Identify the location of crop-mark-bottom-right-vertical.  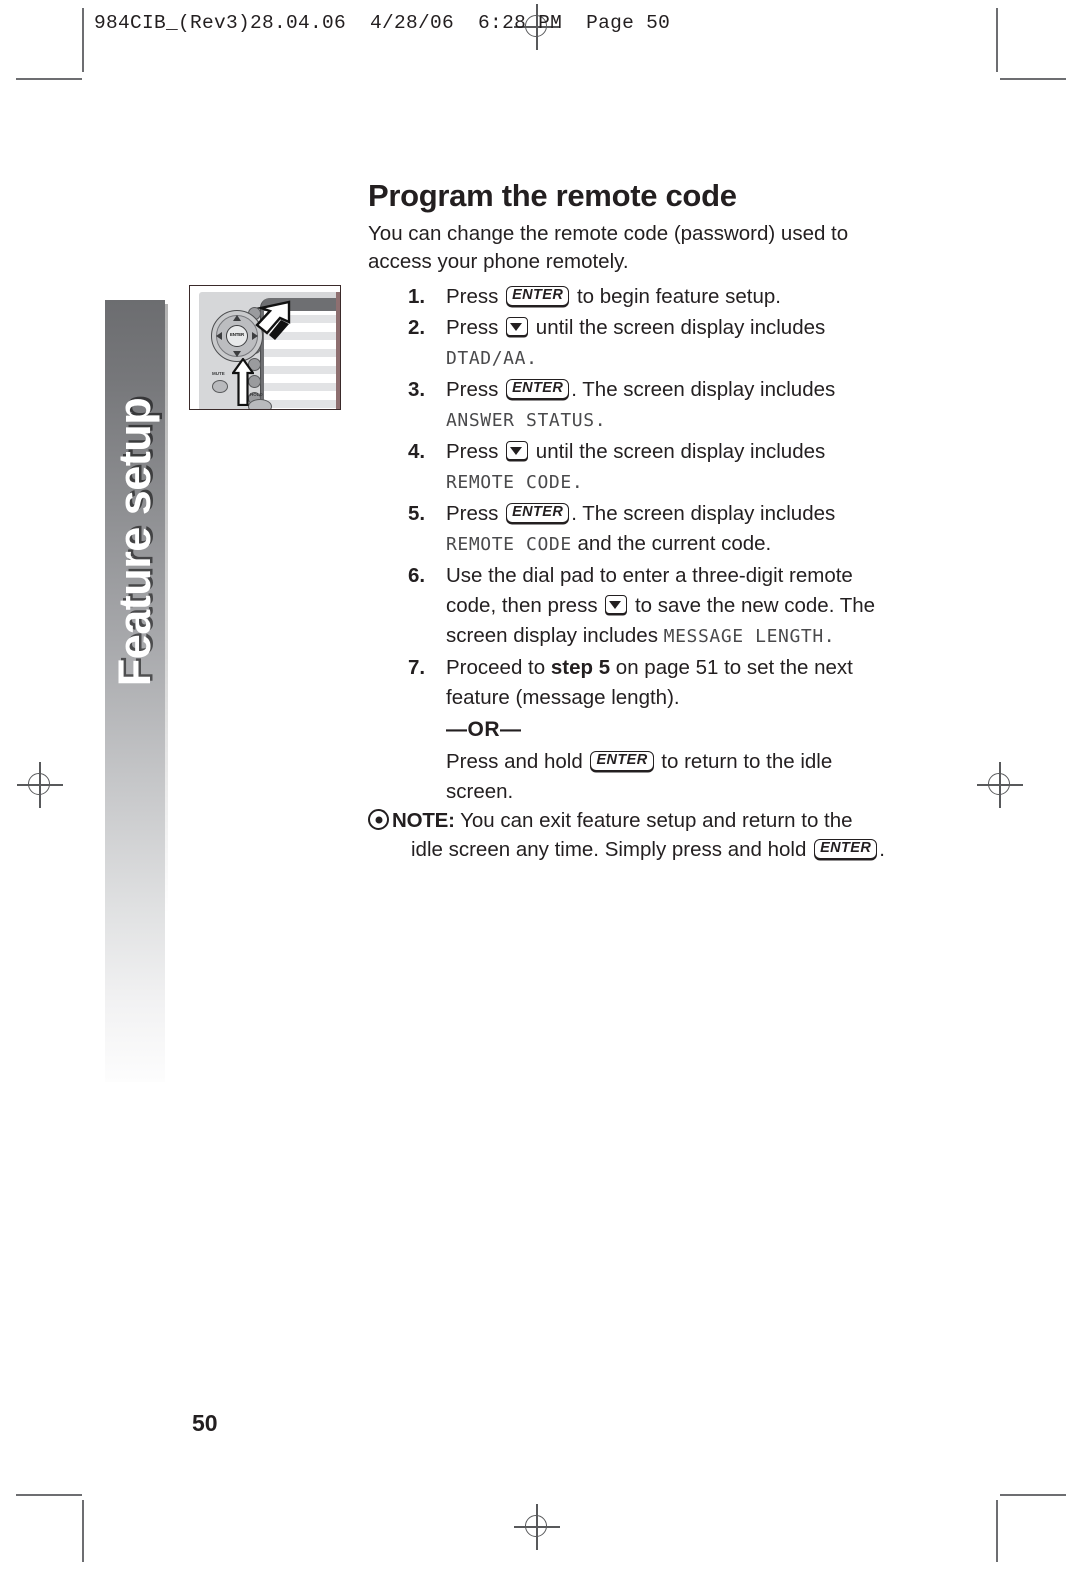
(997, 1531).